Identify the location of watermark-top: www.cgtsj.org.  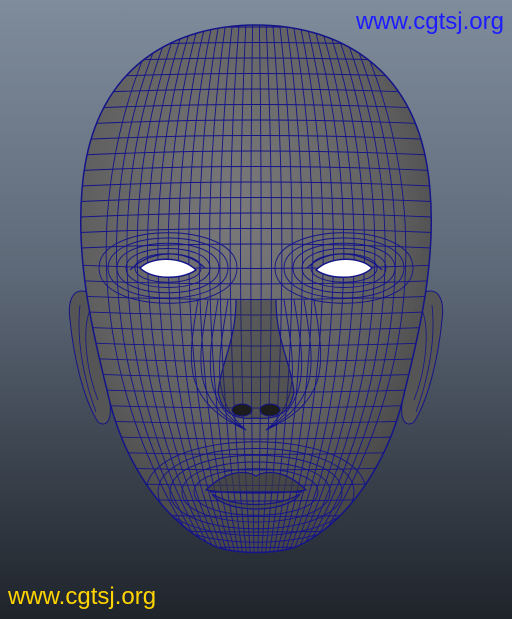
(429, 21).